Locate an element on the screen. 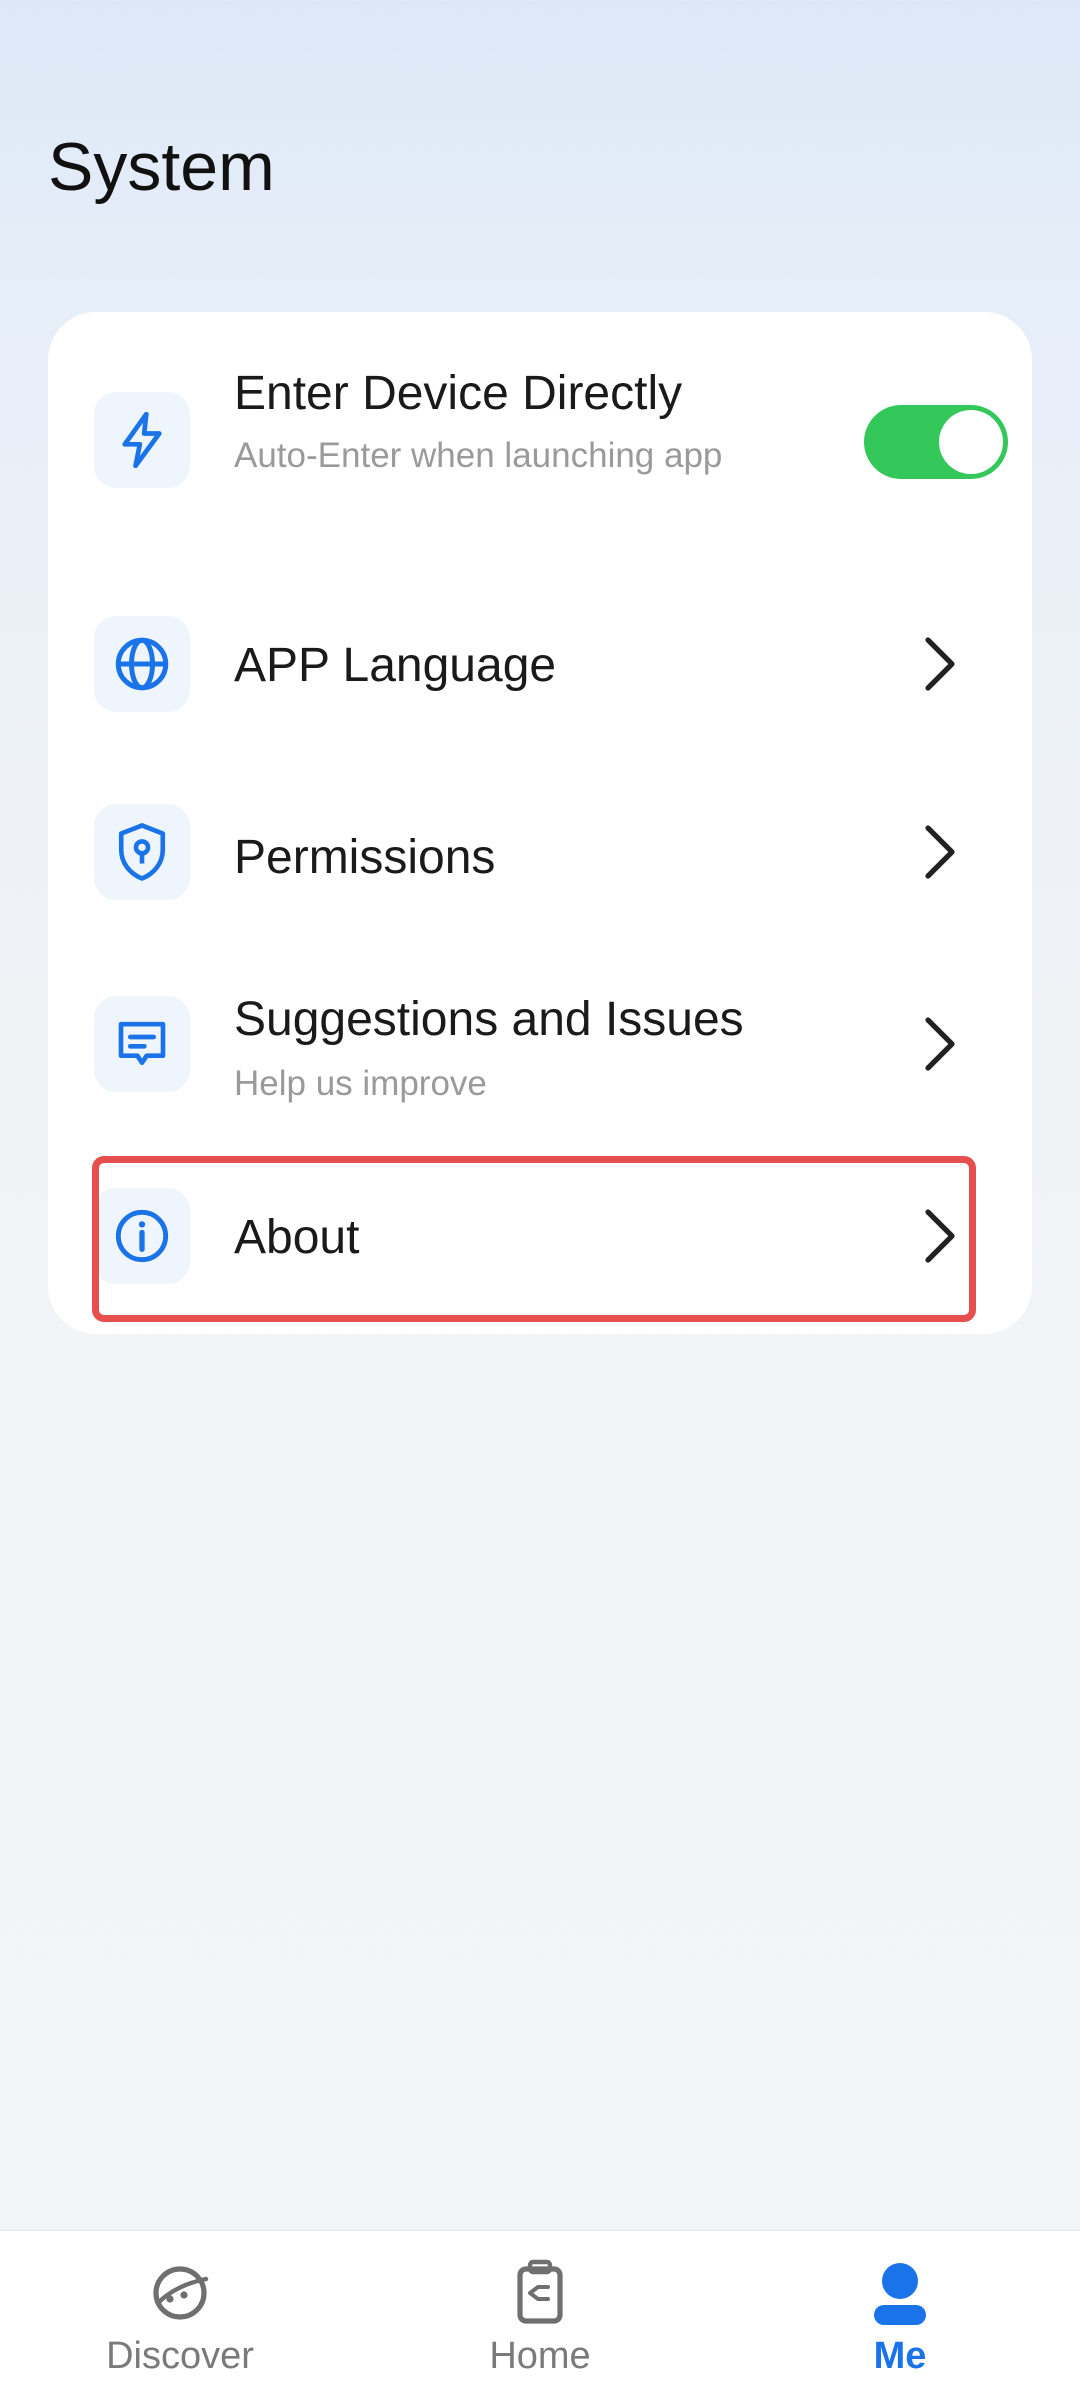 The image size is (1080, 2401). suggestions-row: Suggestions and Issues Help us improve is located at coordinates (540, 1072).